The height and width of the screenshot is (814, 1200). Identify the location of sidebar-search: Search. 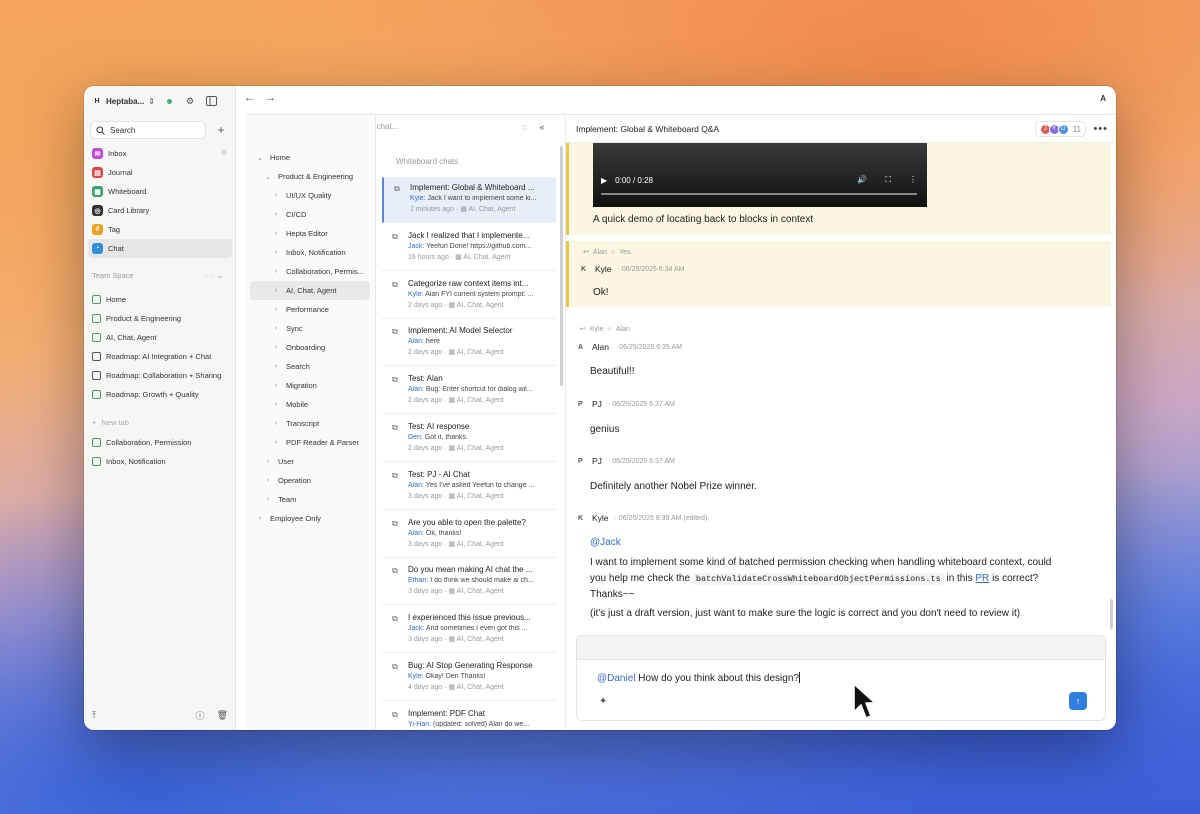
(148, 130).